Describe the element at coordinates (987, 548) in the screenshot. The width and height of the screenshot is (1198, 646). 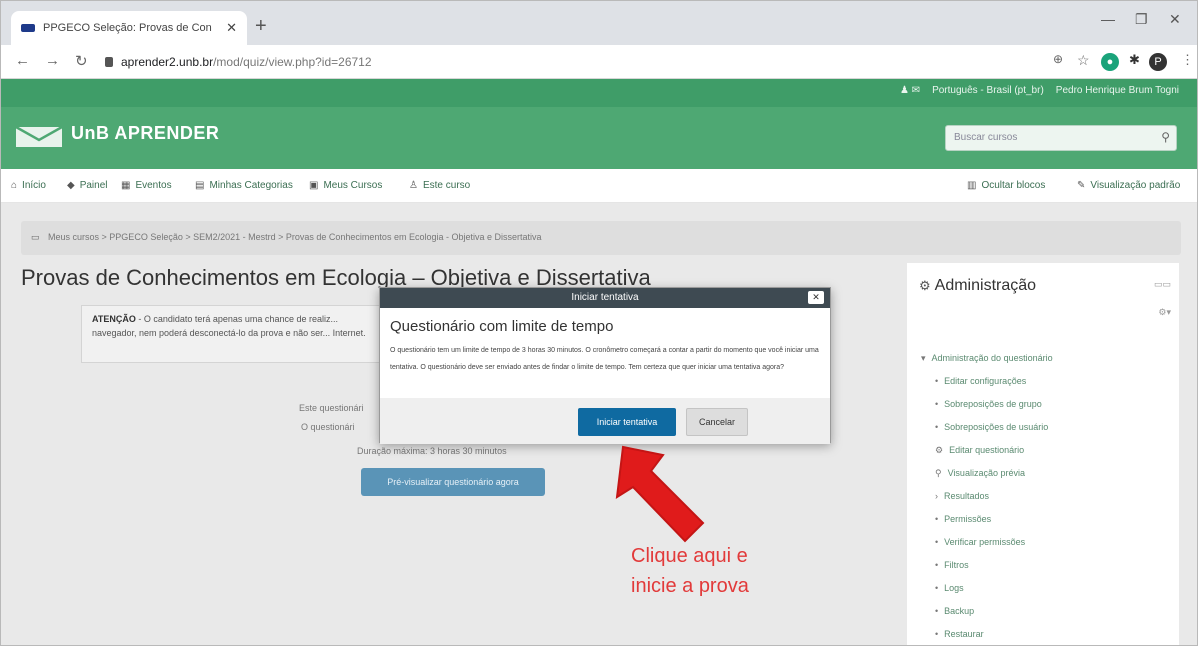
I see `admin-item: • Verificar permissões` at that location.